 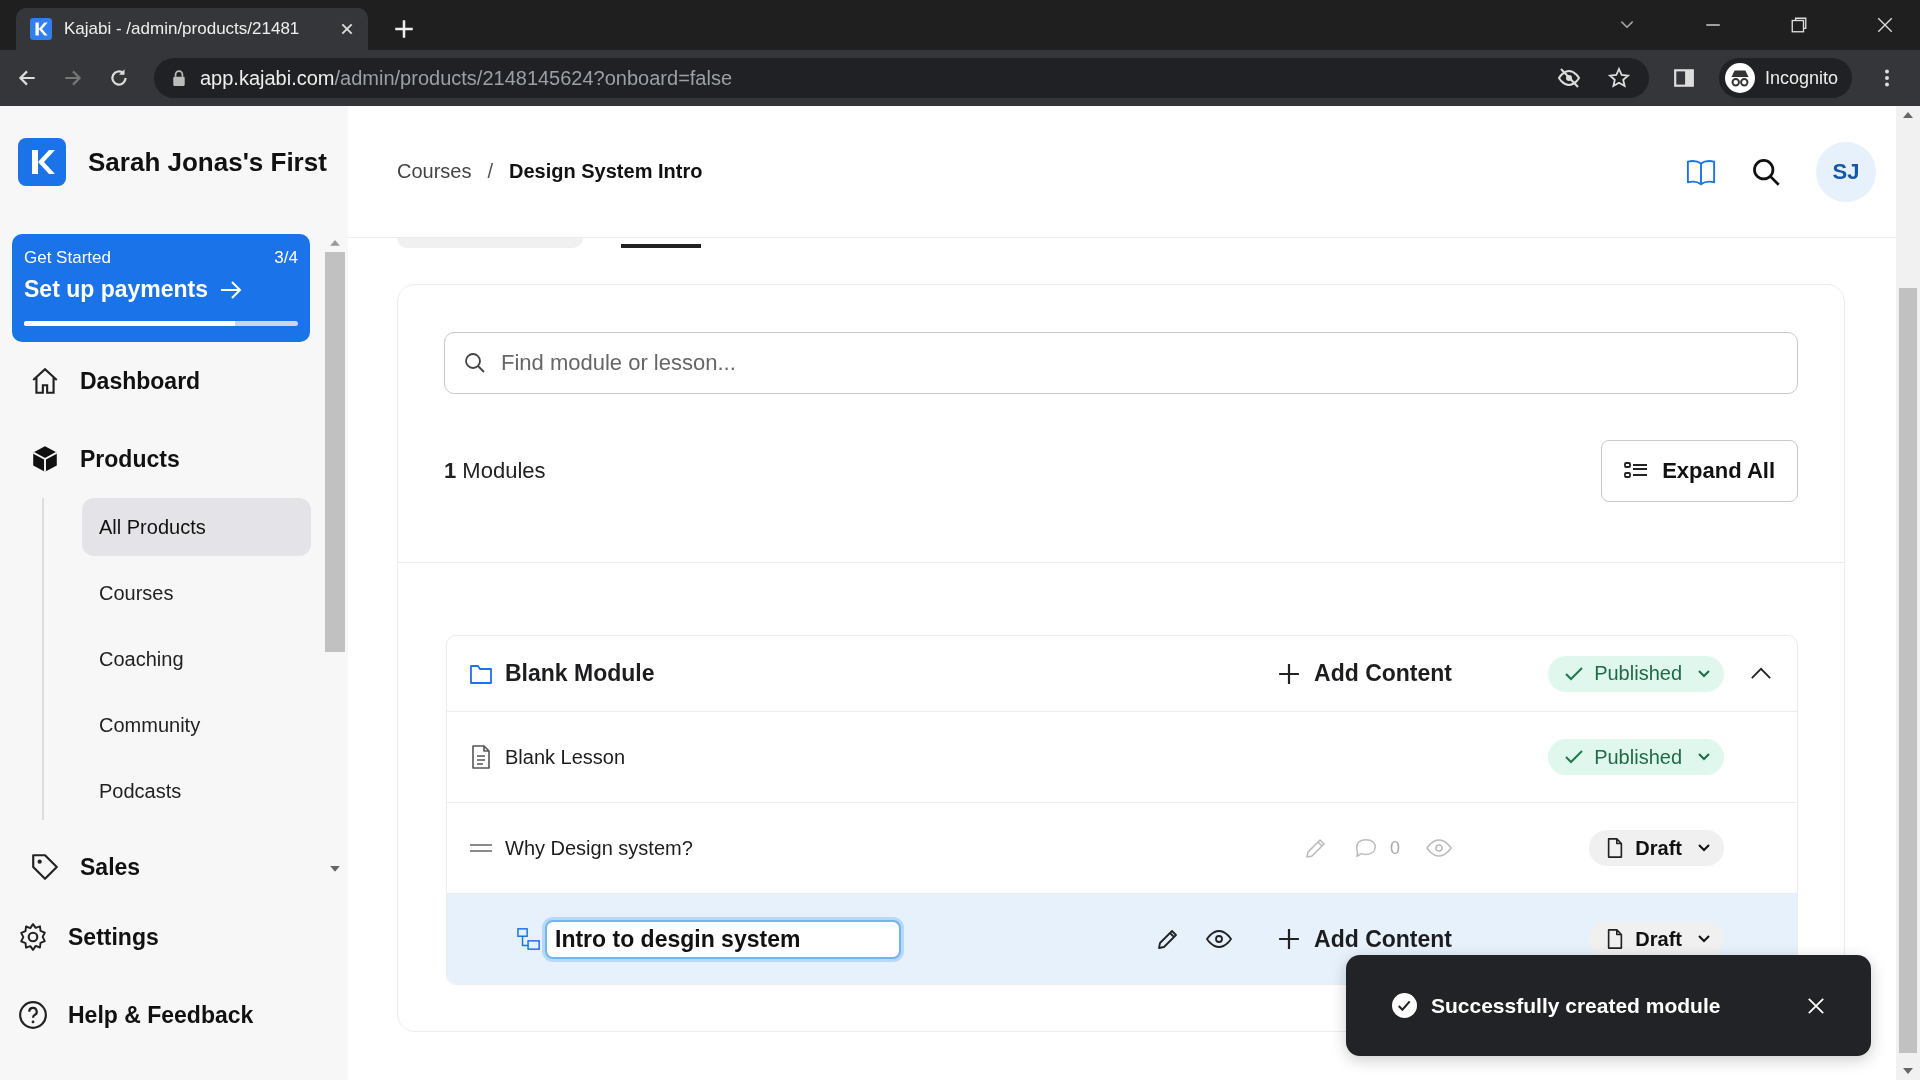 What do you see at coordinates (901, 78) in the screenshot?
I see `address-bar: app.kajabi.com/admin/products/2148145624?onboard=false` at bounding box center [901, 78].